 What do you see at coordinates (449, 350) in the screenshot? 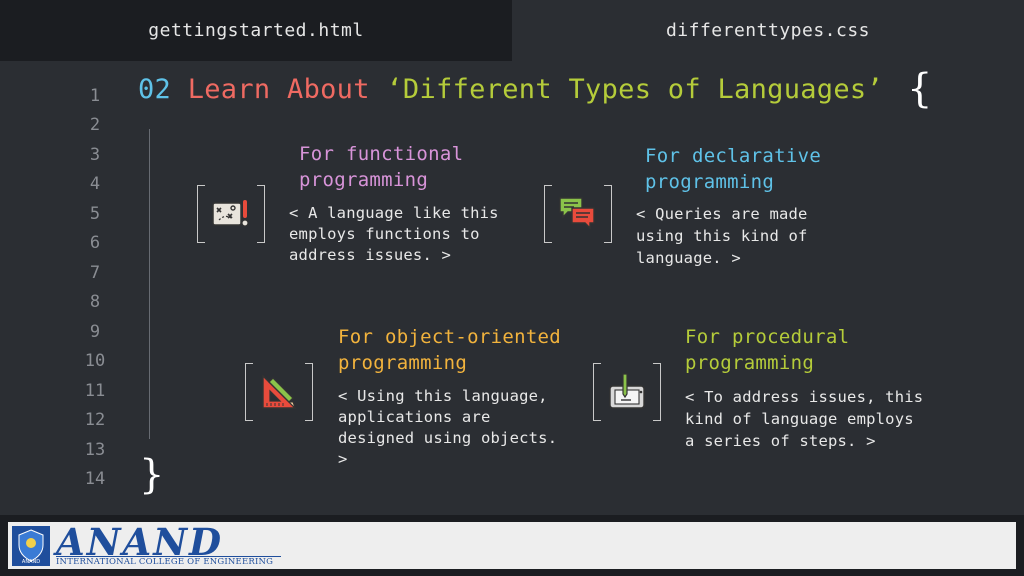
I see `object-oriented-title: For object-oriented programming` at bounding box center [449, 350].